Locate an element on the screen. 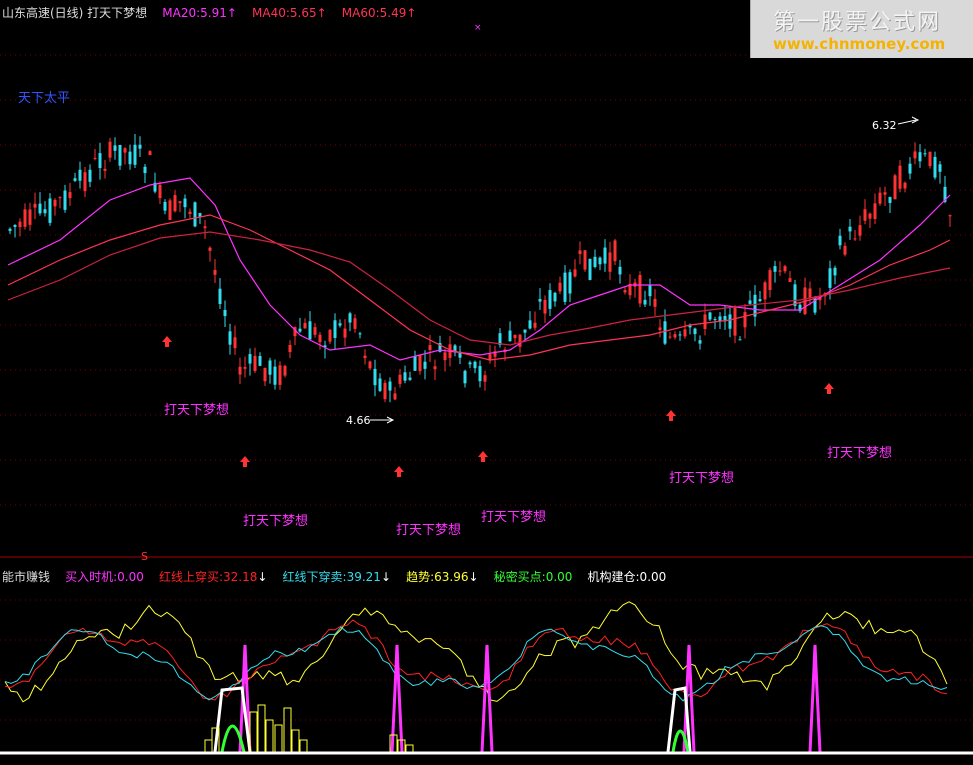  watermark-title: 第一股票公式网 is located at coordinates (857, 22).